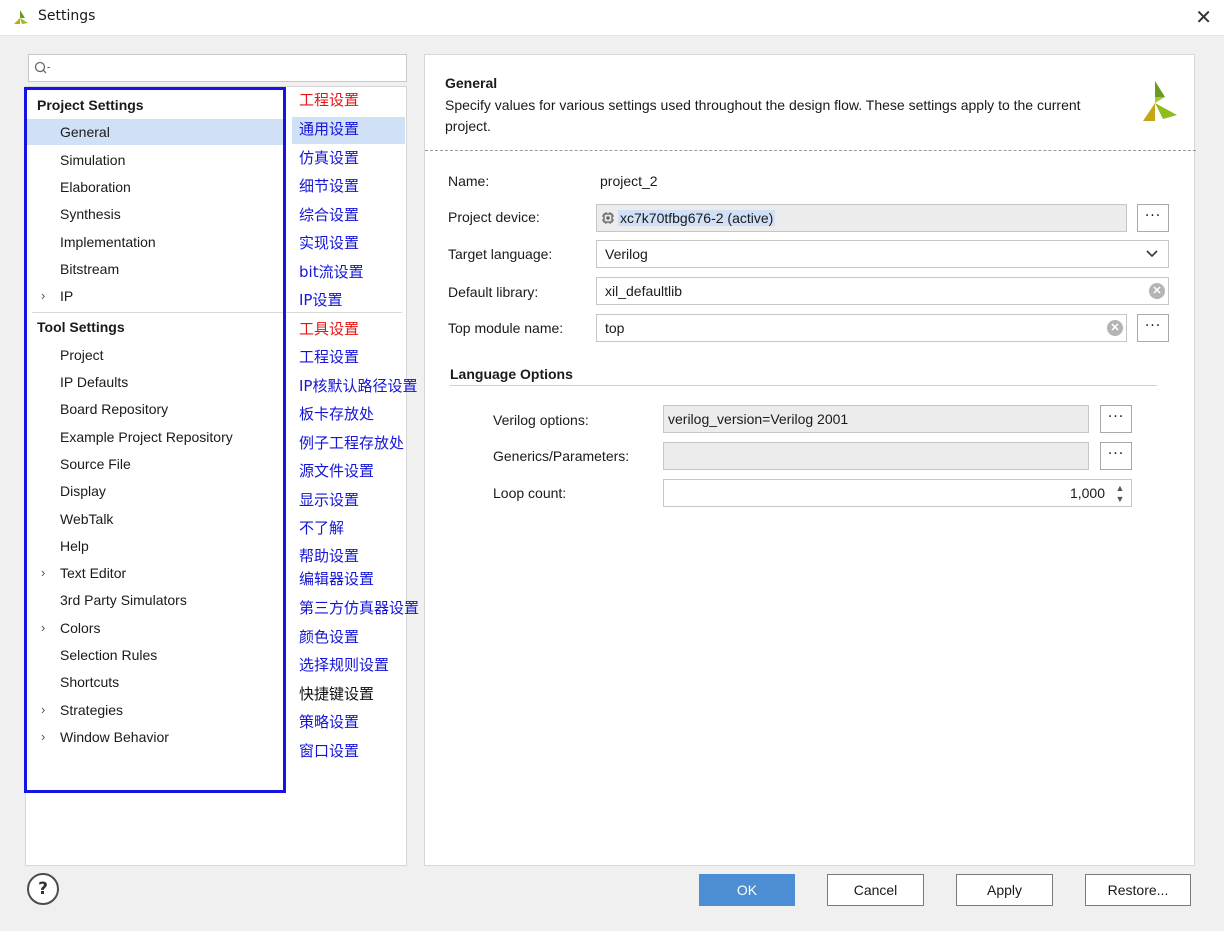 This screenshot has height=931, width=1224. What do you see at coordinates (331, 272) in the screenshot?
I see `annotation-label: bit流设置` at bounding box center [331, 272].